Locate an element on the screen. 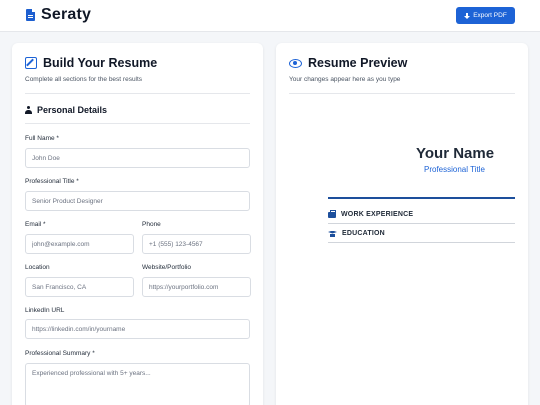 The width and height of the screenshot is (540, 405). full-name-label: Full Name * is located at coordinates (42, 138).